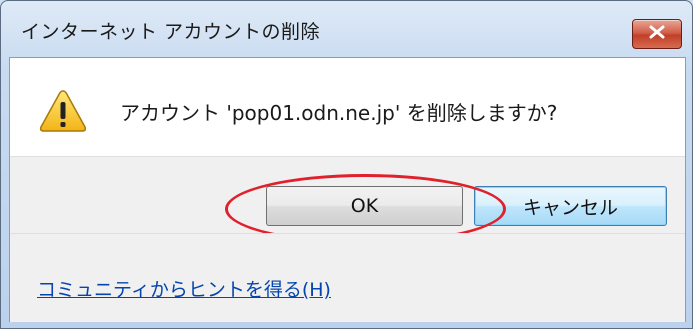  Describe the element at coordinates (184, 288) in the screenshot. I see `community-help-link: コミュニティからヒントを得る(H)` at that location.